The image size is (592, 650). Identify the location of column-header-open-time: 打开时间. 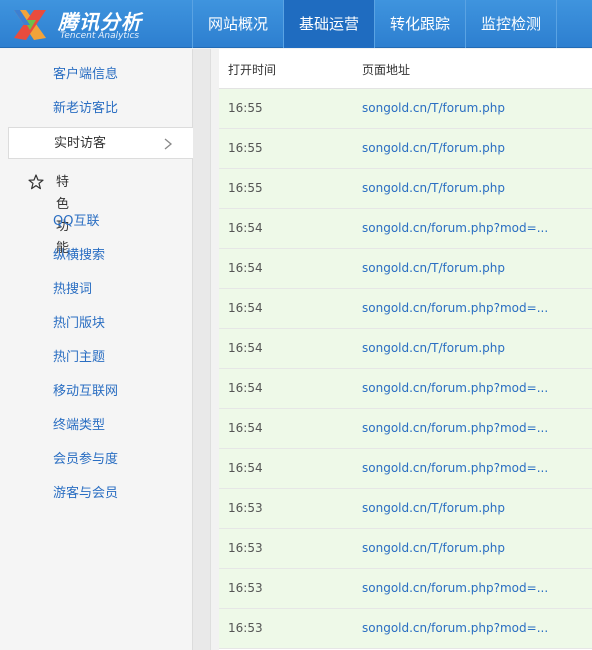
(252, 70).